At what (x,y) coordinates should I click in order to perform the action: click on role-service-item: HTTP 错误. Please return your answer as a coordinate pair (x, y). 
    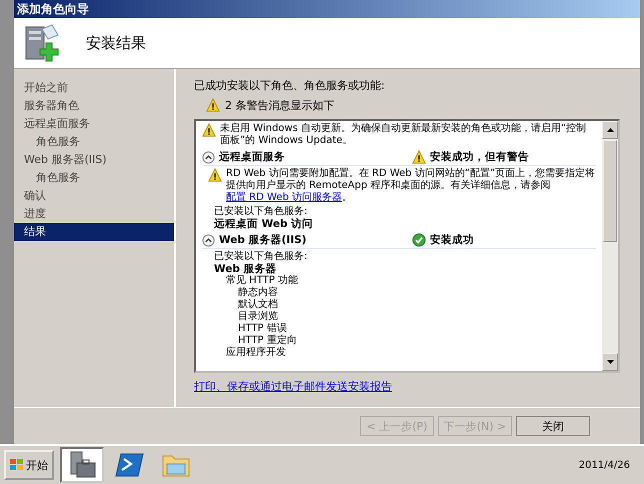
    Looking at the image, I should click on (262, 328).